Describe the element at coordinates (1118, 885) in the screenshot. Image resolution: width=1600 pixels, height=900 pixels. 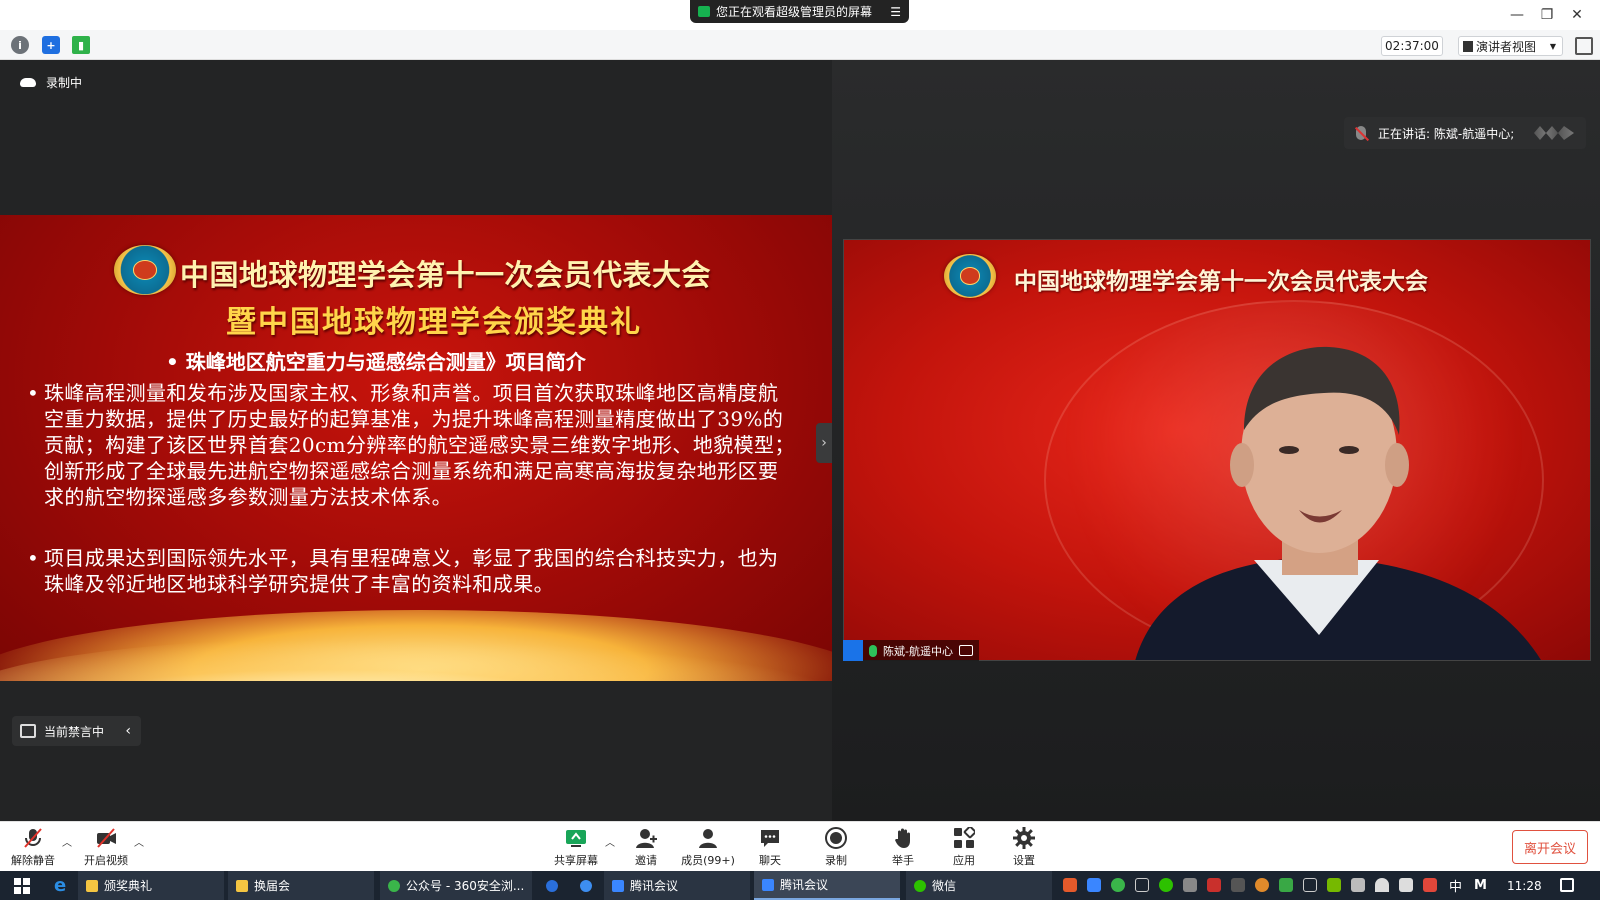
I see `tray-browser-icon` at that location.